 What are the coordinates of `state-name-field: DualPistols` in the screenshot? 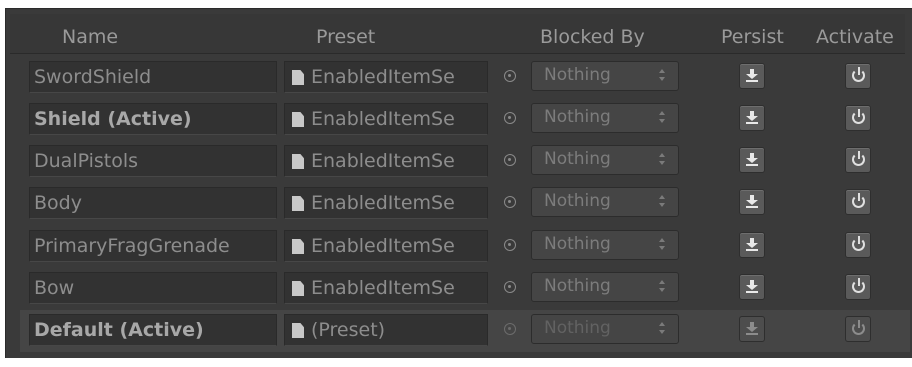 It's located at (153, 161).